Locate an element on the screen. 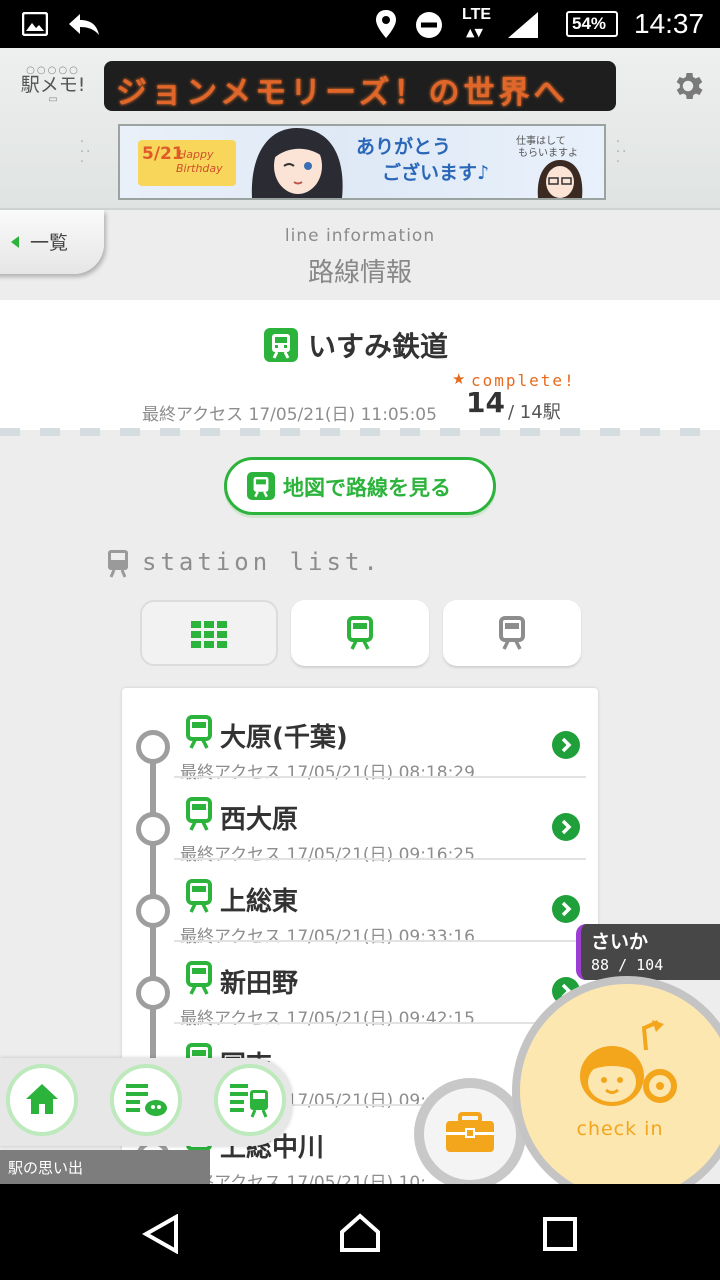 The height and width of the screenshot is (1280, 720). home-icon is located at coordinates (42, 1099).